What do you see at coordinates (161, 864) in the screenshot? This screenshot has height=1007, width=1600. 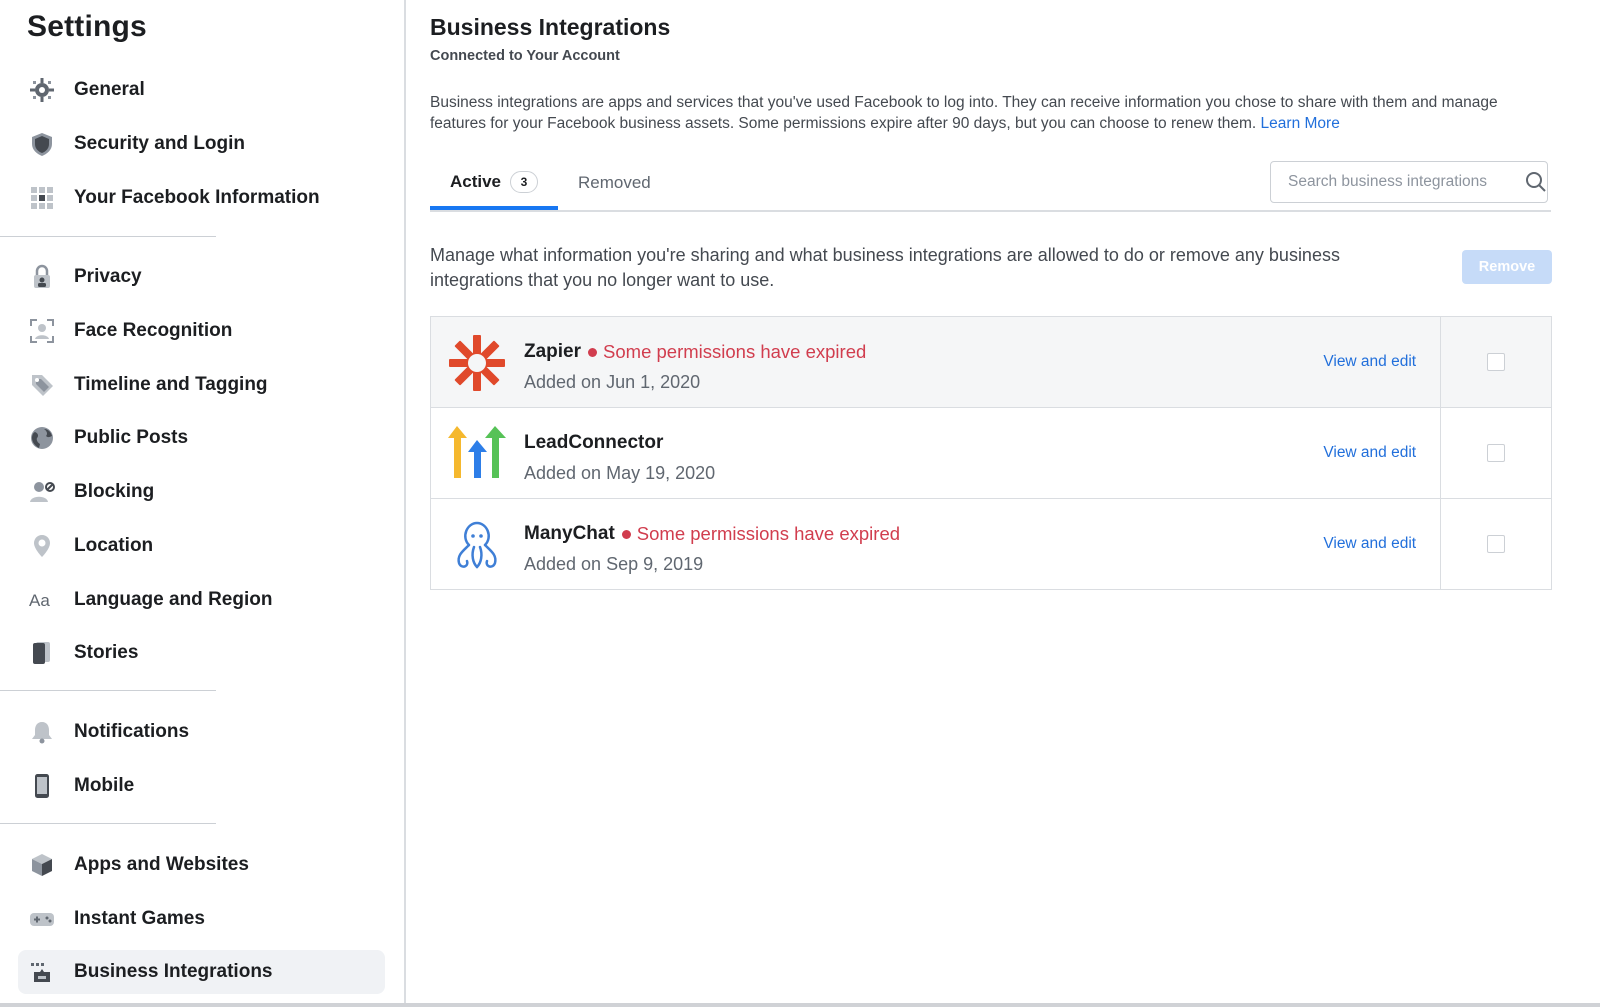 I see `sidebar-item-label: Apps and Websites` at bounding box center [161, 864].